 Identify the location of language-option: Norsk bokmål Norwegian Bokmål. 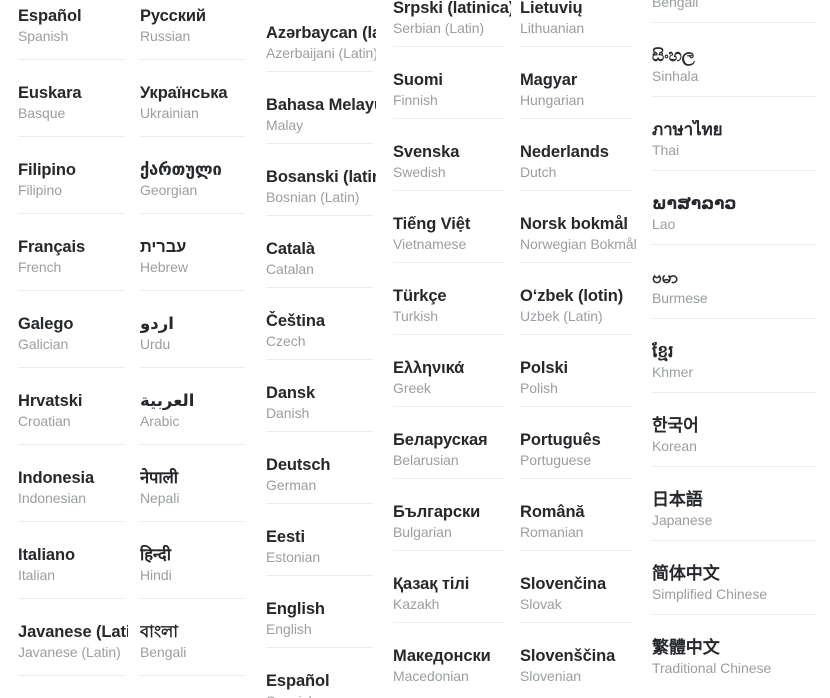
(579, 250).